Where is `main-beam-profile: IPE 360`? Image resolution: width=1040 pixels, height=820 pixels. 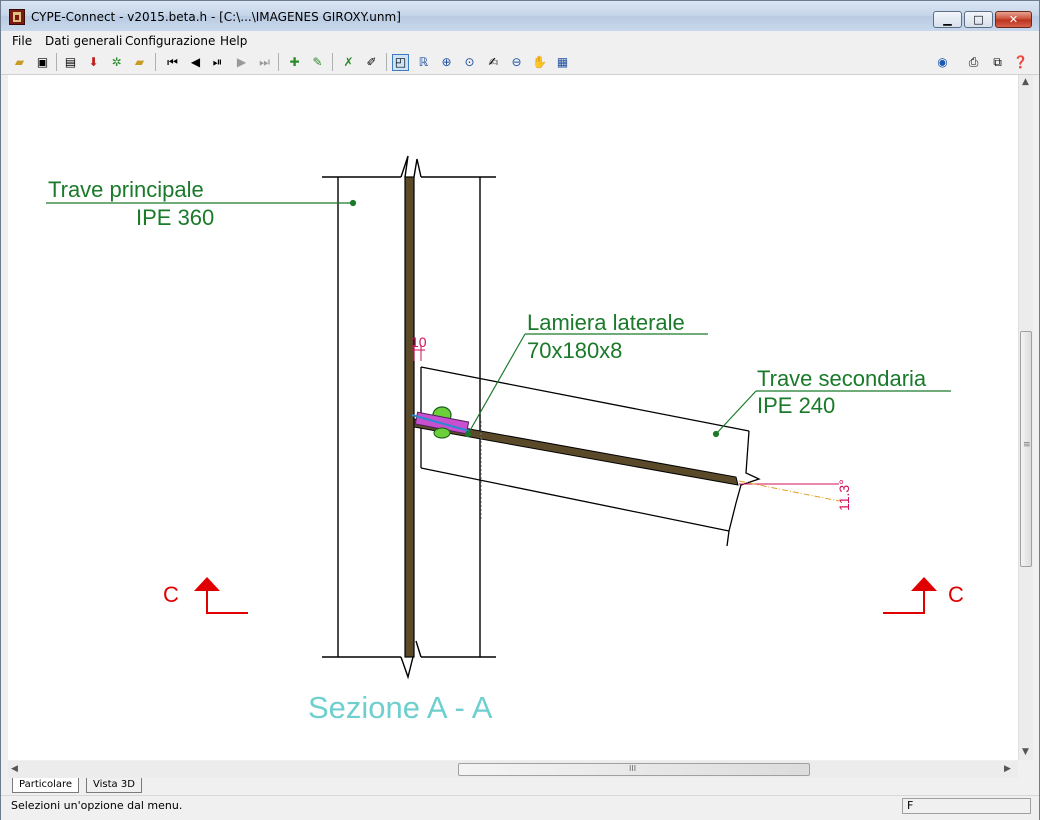
main-beam-profile: IPE 360 is located at coordinates (175, 217).